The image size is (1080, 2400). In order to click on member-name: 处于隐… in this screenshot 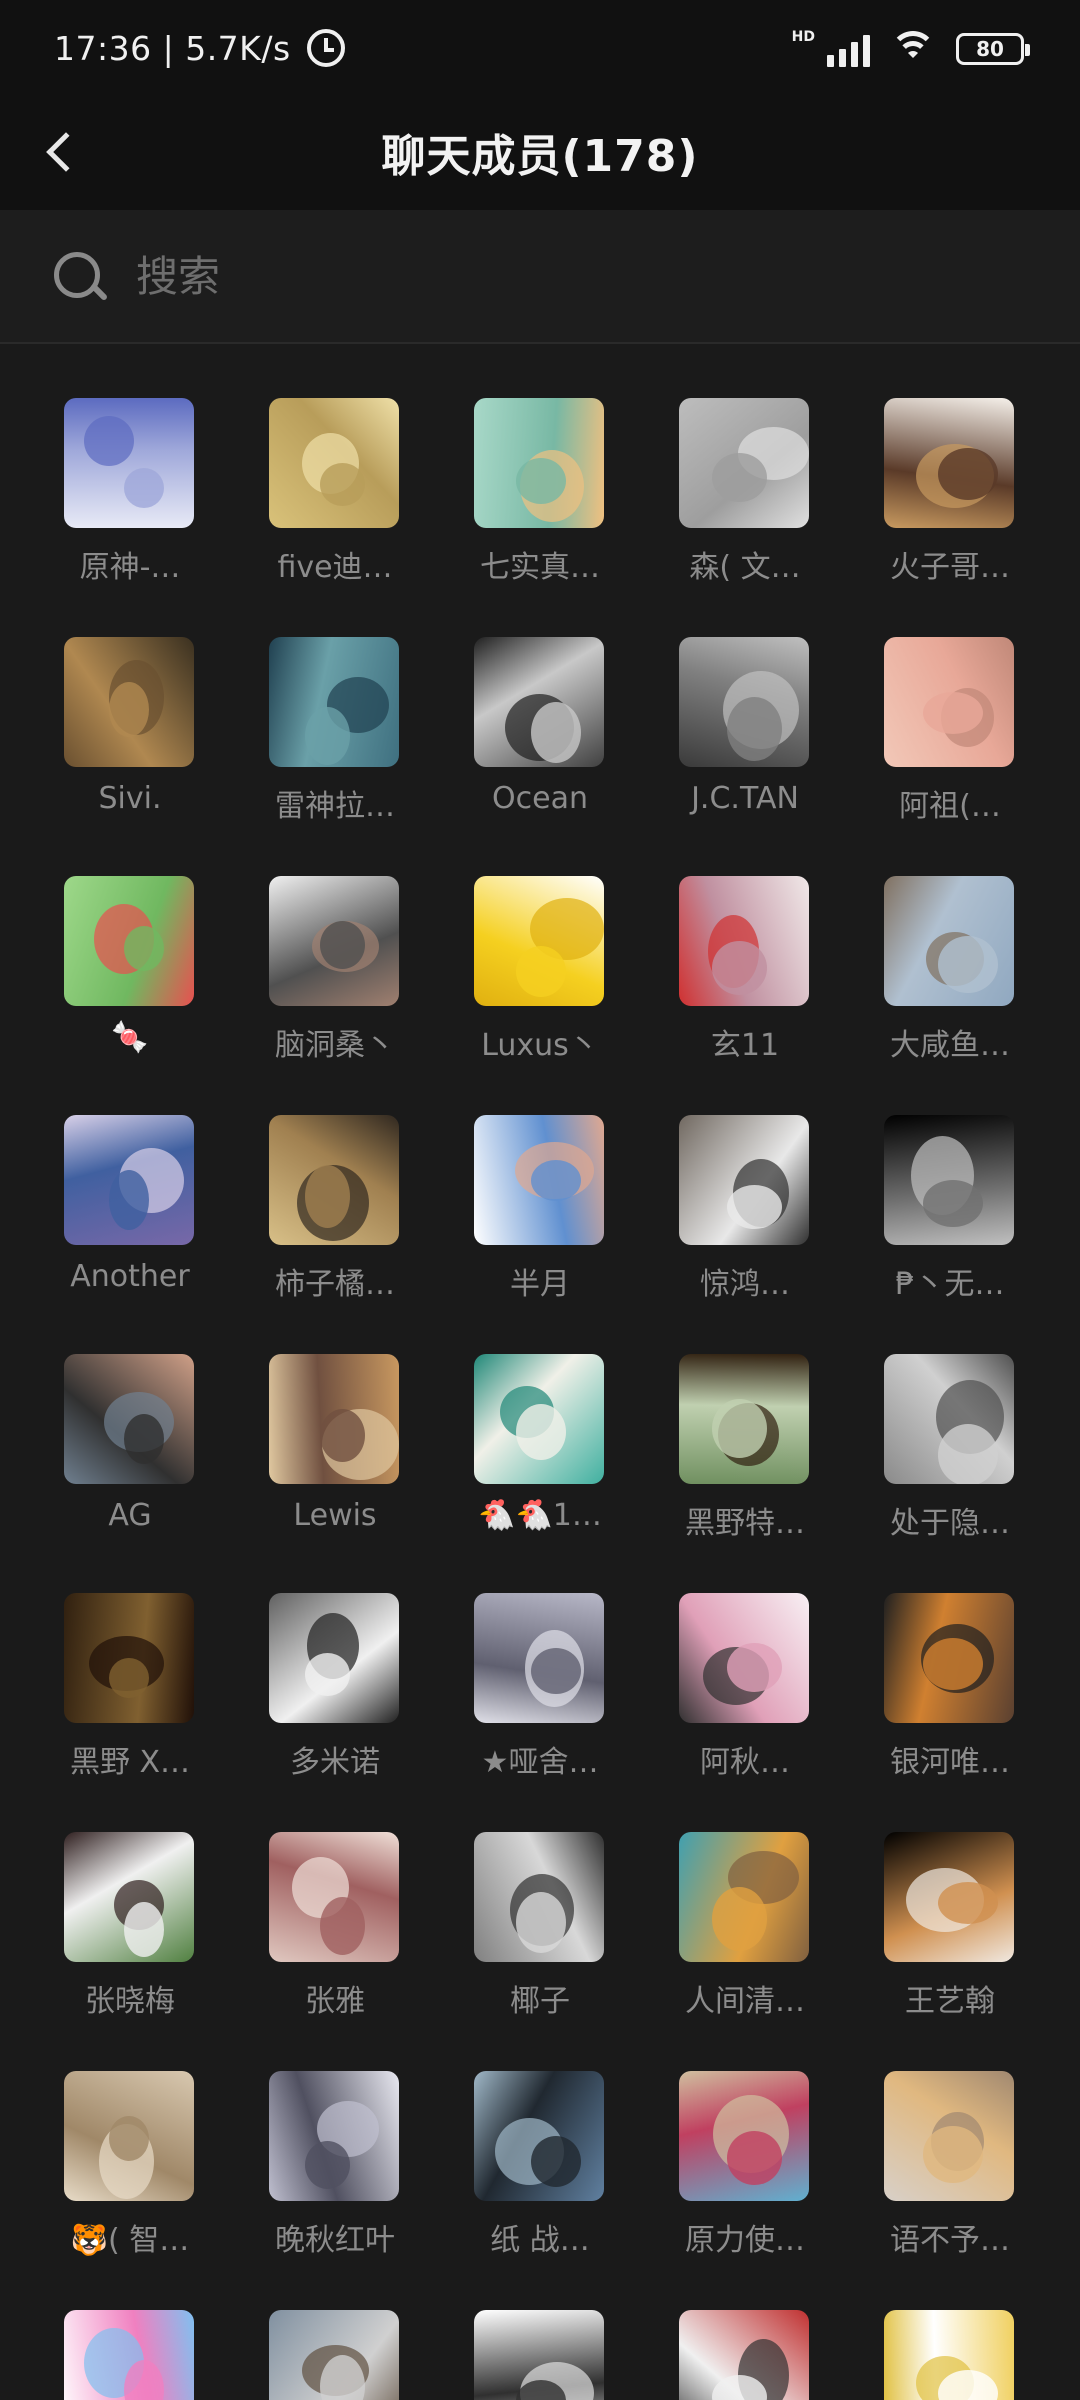, I will do `click(950, 1523)`.